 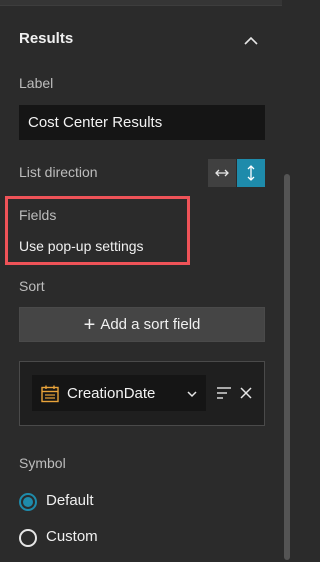 What do you see at coordinates (141, 3) in the screenshot?
I see `previous-section-edge` at bounding box center [141, 3].